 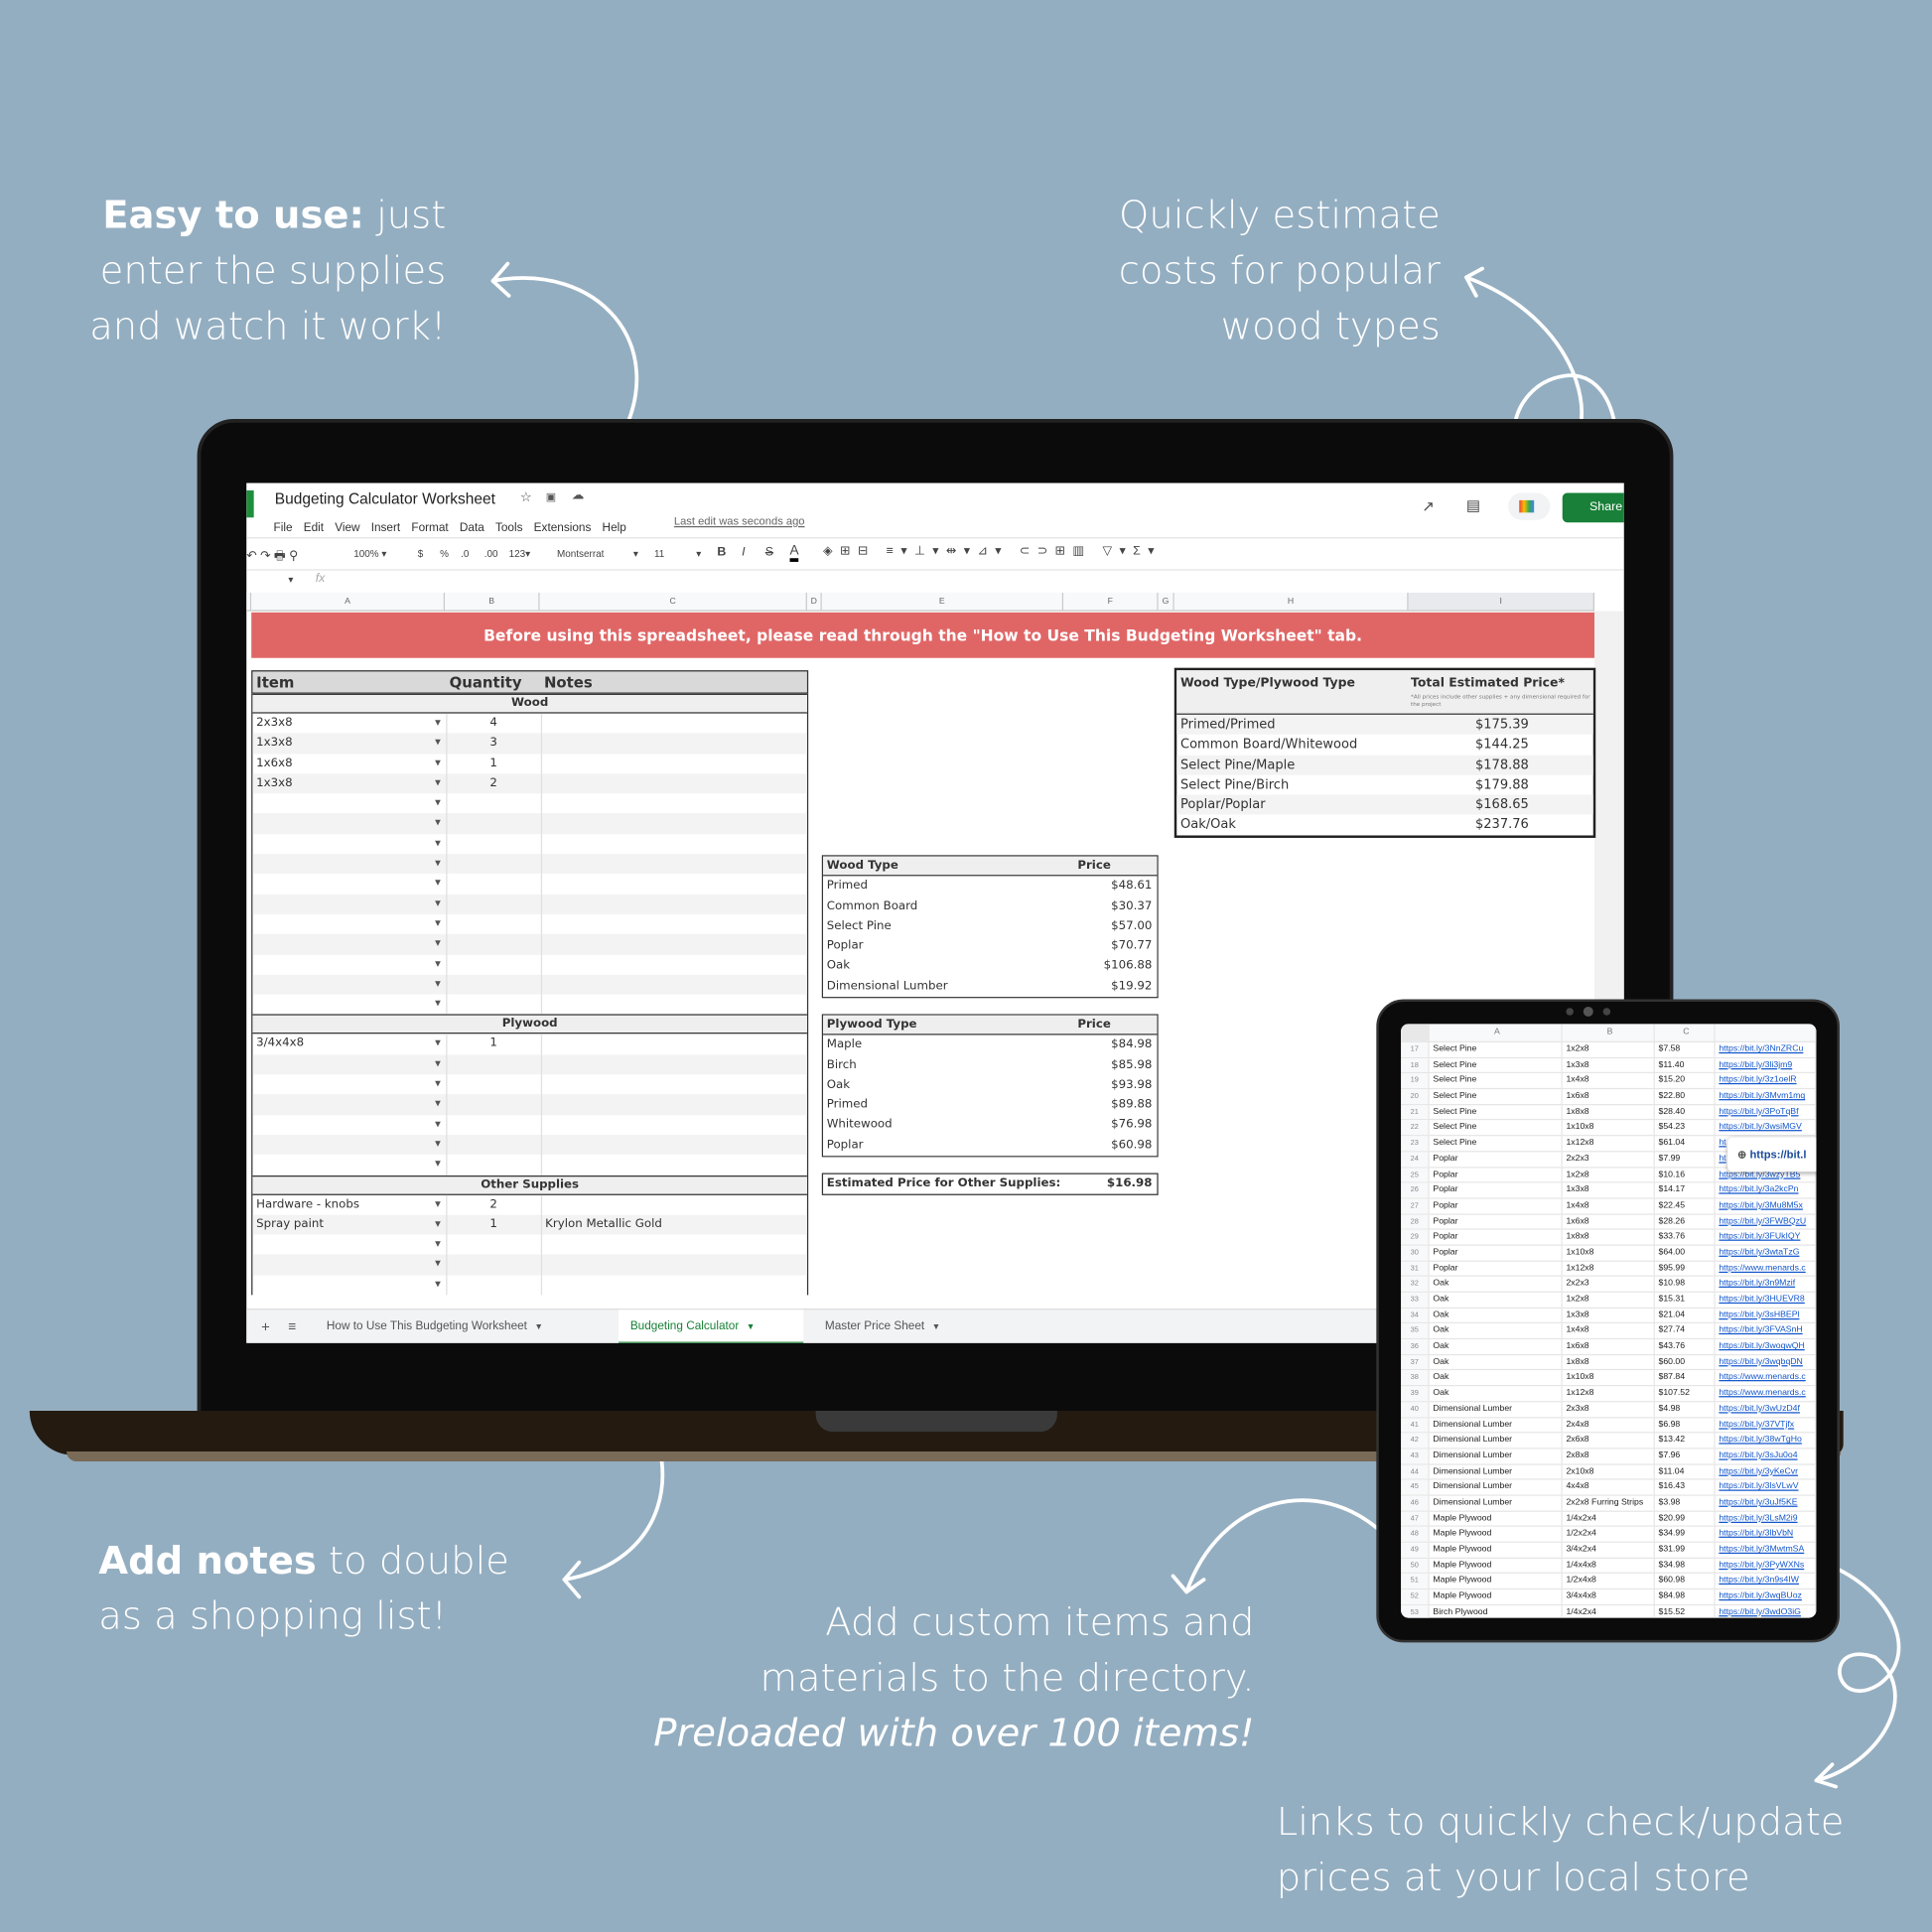 I want to click on column-header: I, so click(x=1501, y=602).